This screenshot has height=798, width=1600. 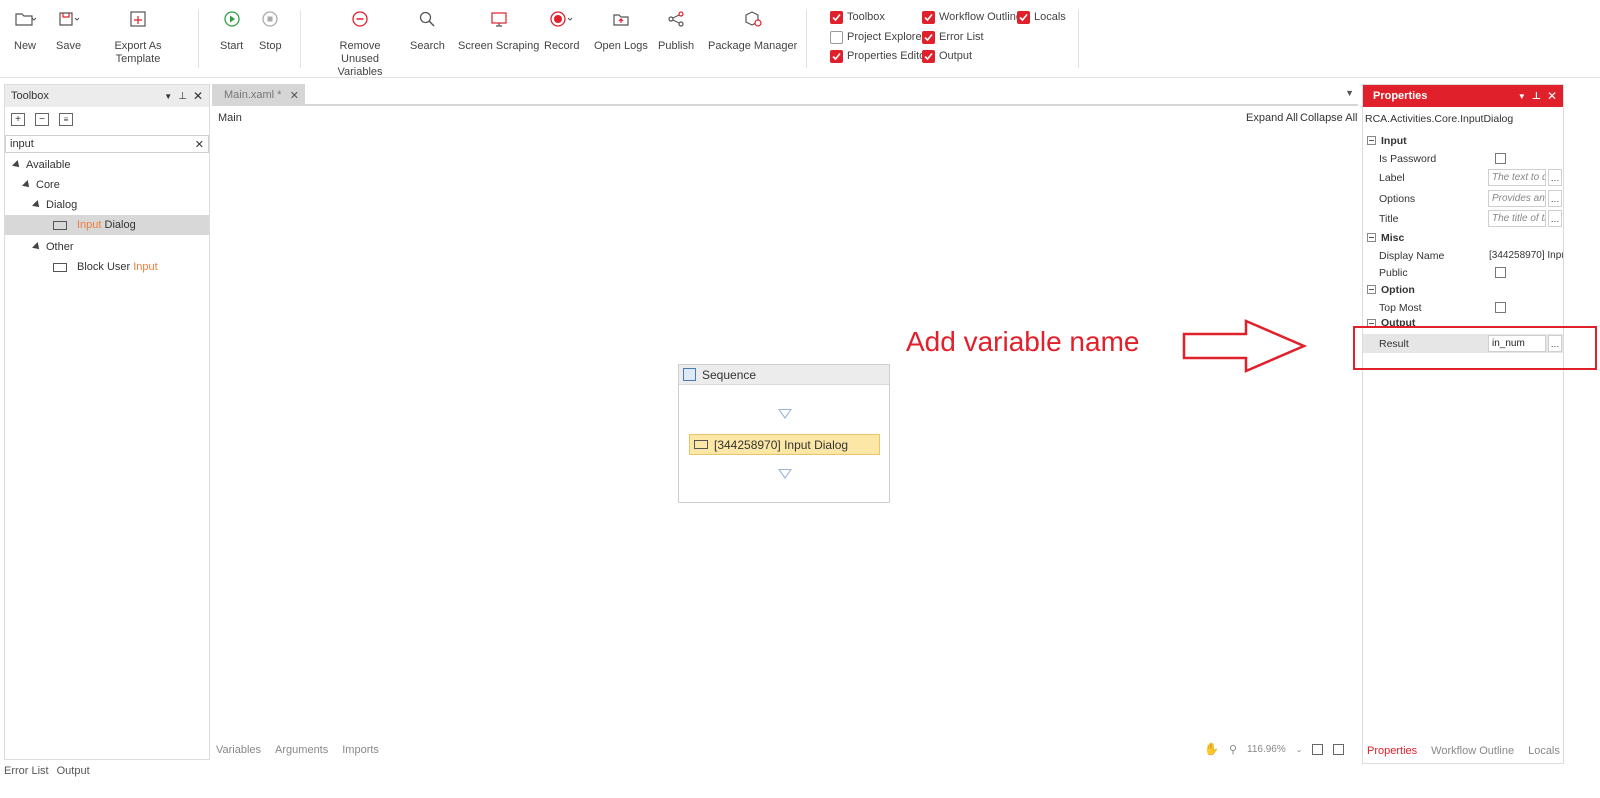 What do you see at coordinates (1392, 751) in the screenshot?
I see `properties-tab: Properties` at bounding box center [1392, 751].